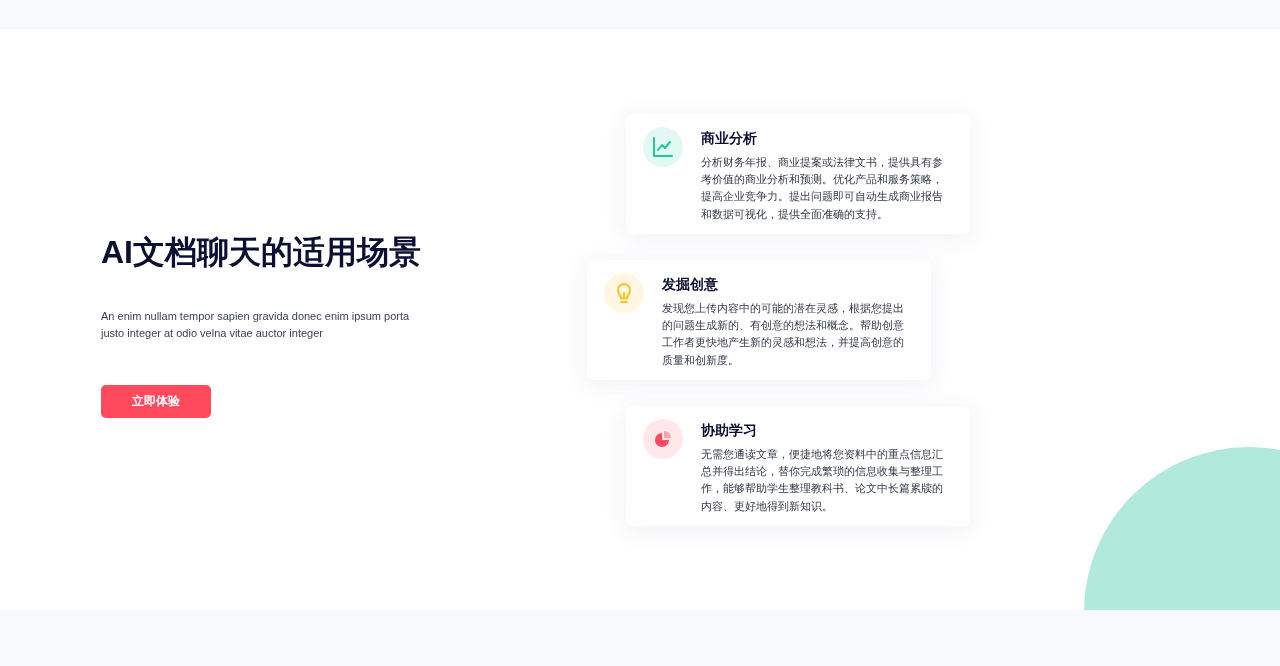 This screenshot has height=666, width=1280. What do you see at coordinates (783, 334) in the screenshot?
I see `card-description: 发现您上传内容中的可能的潜在灵感，根据您提出的问题生成新的、有创意的想法和概念。帮助创意工作者更快地产生新的灵感和想法，并提高创意的质量和创新度。` at bounding box center [783, 334].